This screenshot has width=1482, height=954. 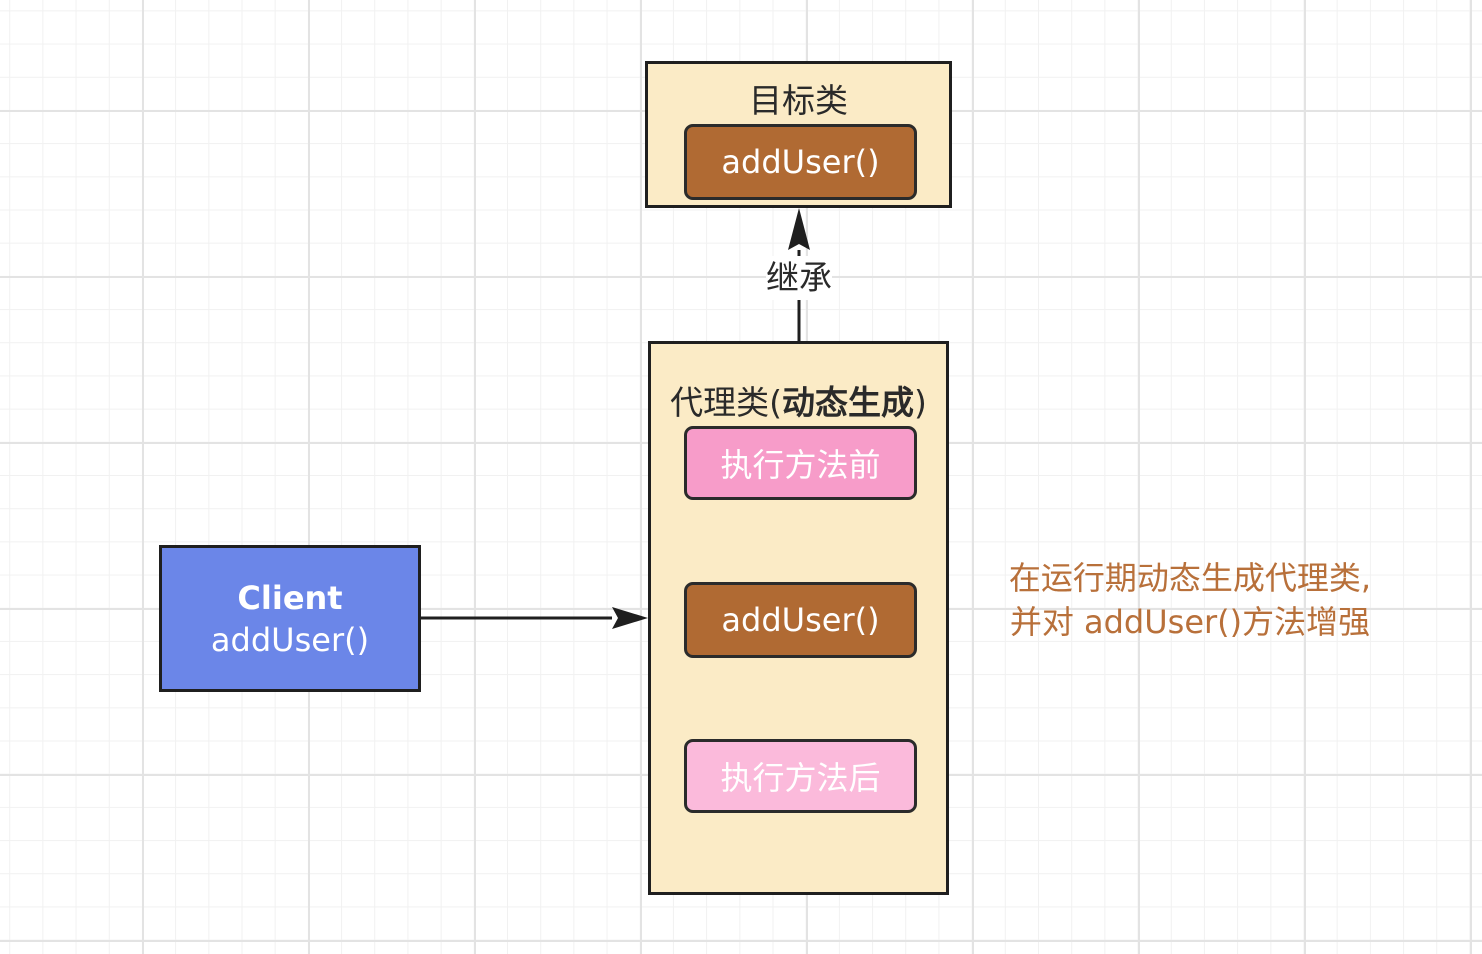 What do you see at coordinates (799, 229) in the screenshot?
I see `inherit-arrowhead` at bounding box center [799, 229].